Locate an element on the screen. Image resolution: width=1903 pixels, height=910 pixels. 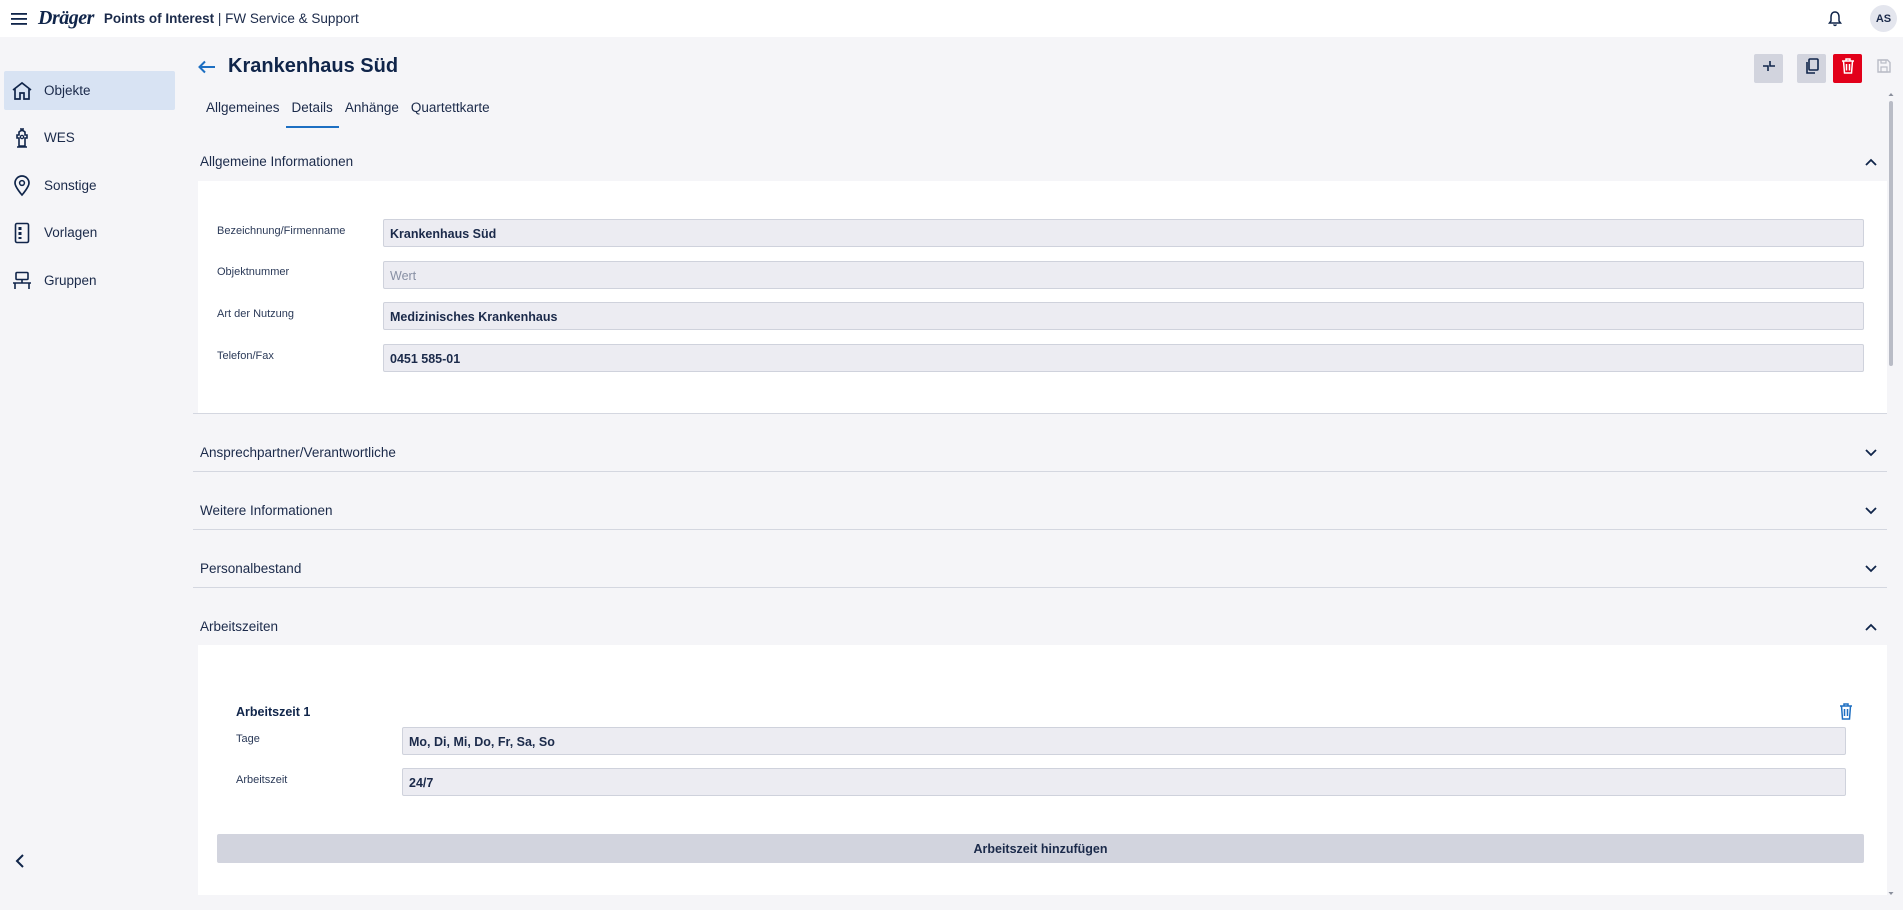
save-icon is located at coordinates (1883, 68).